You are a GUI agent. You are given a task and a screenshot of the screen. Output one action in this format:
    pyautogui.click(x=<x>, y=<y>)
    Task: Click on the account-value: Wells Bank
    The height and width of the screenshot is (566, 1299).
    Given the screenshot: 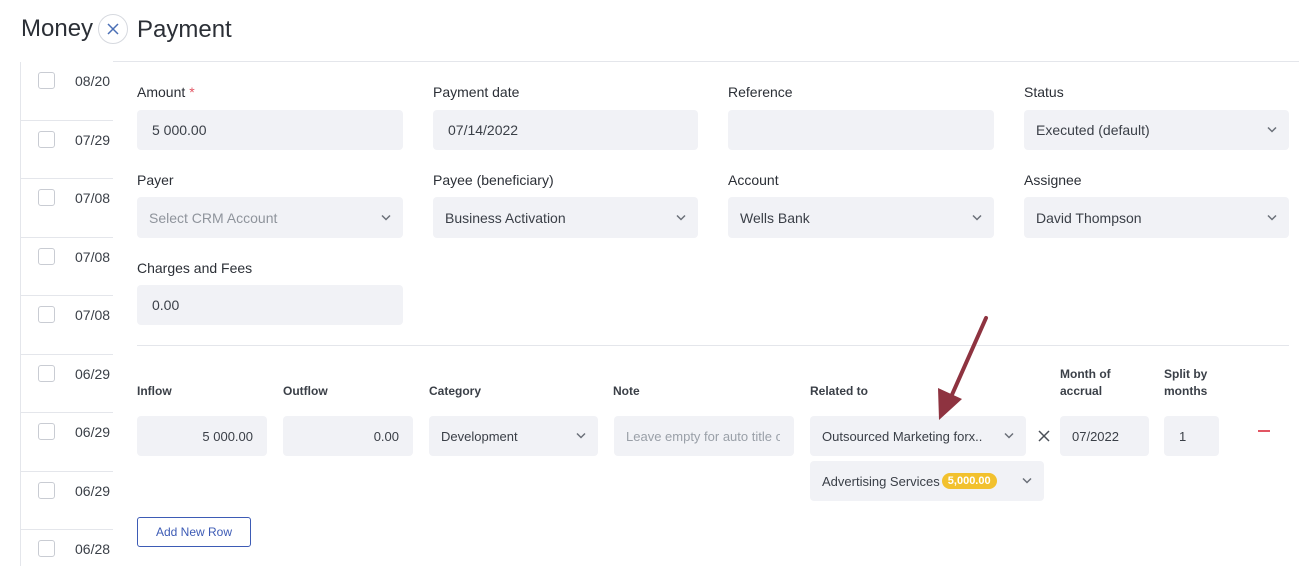 What is the action you would take?
    pyautogui.click(x=775, y=217)
    